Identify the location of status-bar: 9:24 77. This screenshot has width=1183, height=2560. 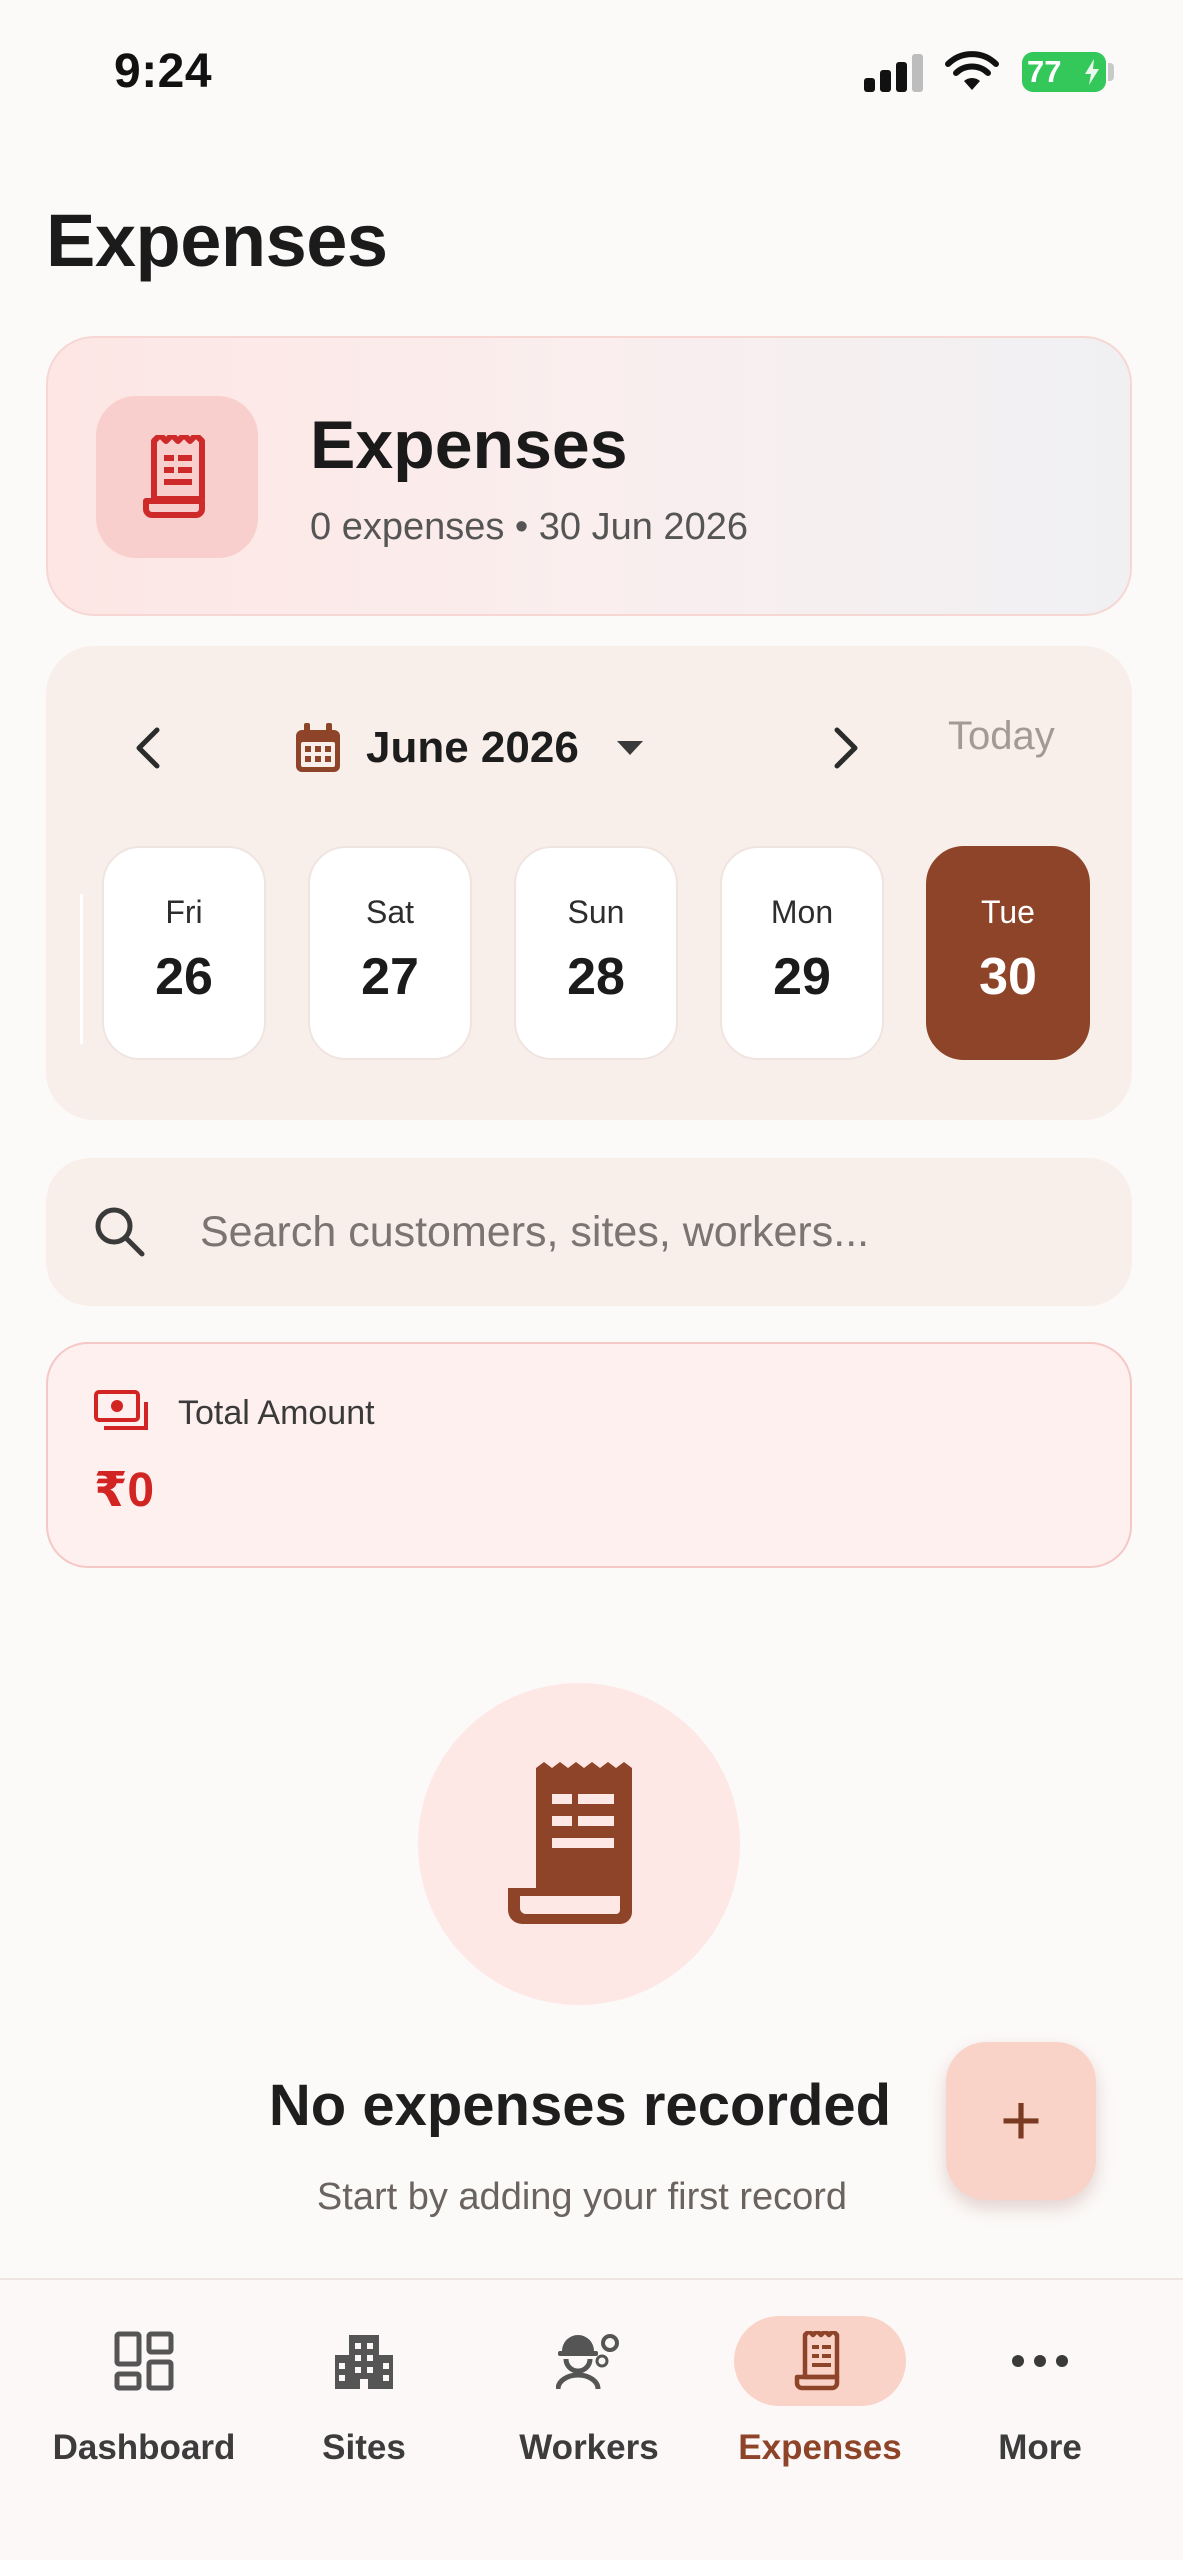
(591, 75).